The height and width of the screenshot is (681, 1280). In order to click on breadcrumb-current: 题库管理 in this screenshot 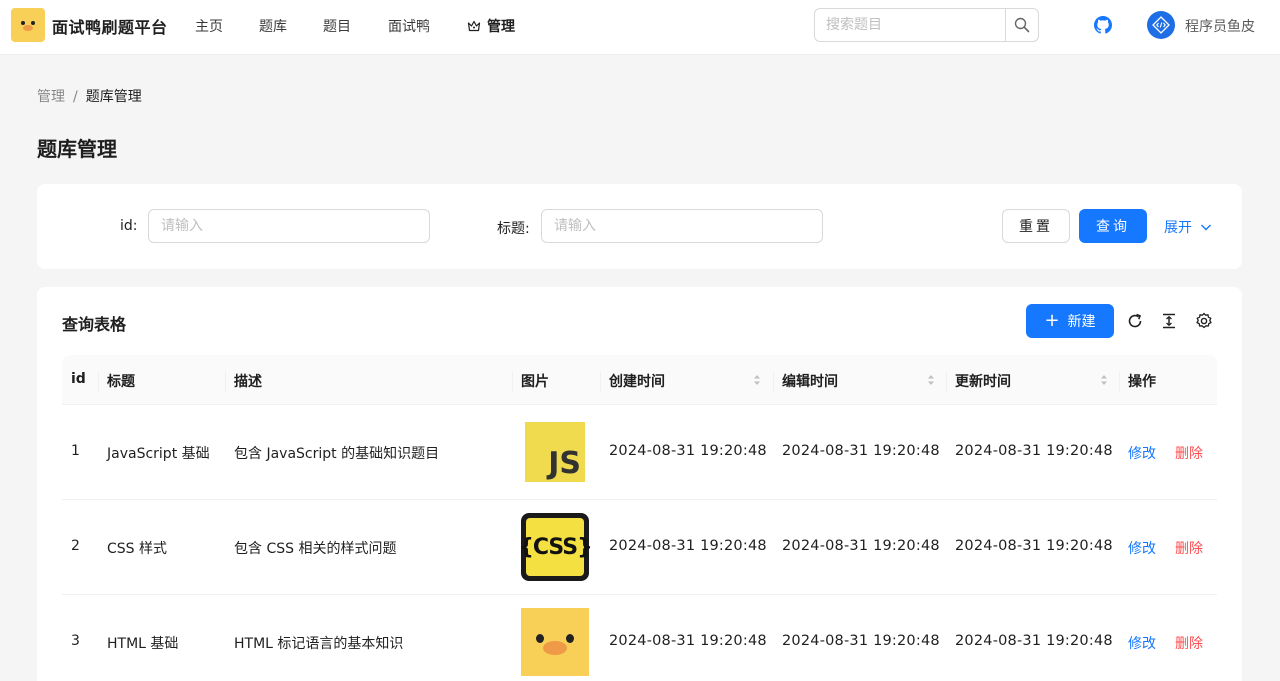, I will do `click(113, 97)`.